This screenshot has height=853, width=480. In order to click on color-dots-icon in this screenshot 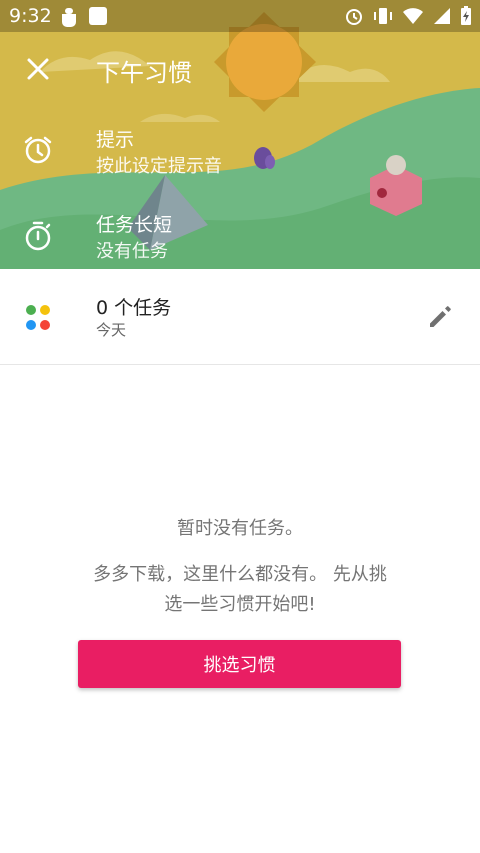, I will do `click(38, 317)`.